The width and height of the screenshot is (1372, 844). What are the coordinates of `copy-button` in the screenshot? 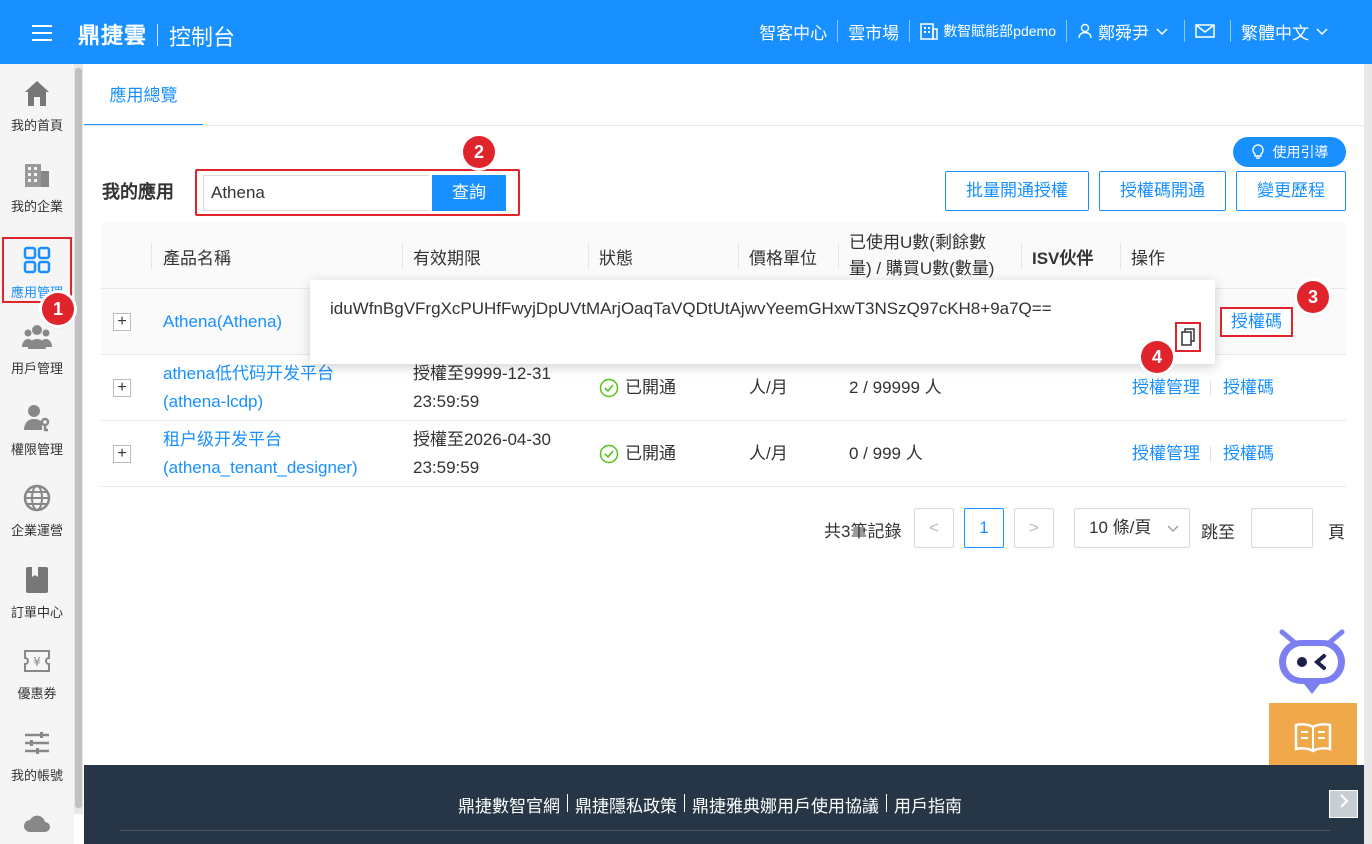 It's located at (1188, 337).